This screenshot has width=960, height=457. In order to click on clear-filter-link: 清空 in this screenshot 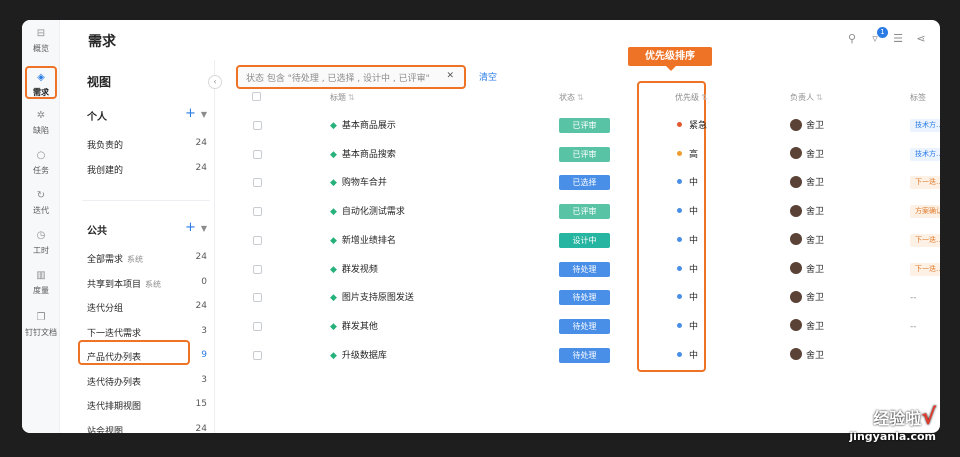, I will do `click(488, 76)`.